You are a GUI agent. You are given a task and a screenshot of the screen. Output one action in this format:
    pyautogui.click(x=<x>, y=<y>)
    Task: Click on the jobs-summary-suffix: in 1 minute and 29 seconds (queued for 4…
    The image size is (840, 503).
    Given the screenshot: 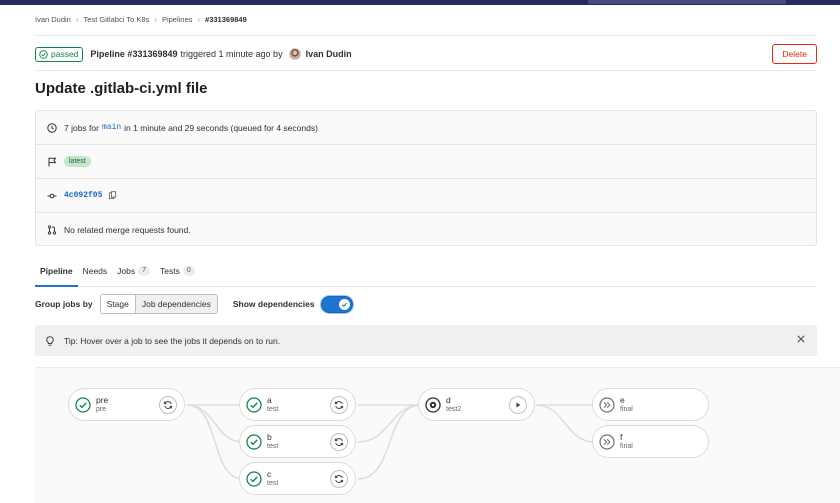 What is the action you would take?
    pyautogui.click(x=221, y=127)
    